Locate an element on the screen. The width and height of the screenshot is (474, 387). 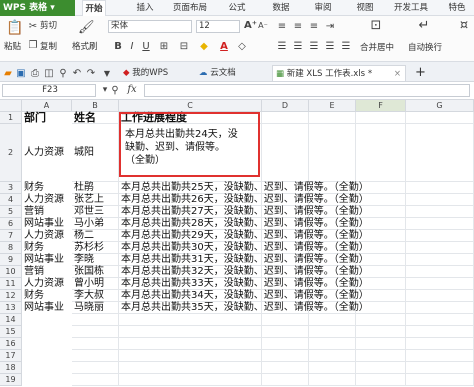
row-header-9: 9 is located at coordinates (11, 260).